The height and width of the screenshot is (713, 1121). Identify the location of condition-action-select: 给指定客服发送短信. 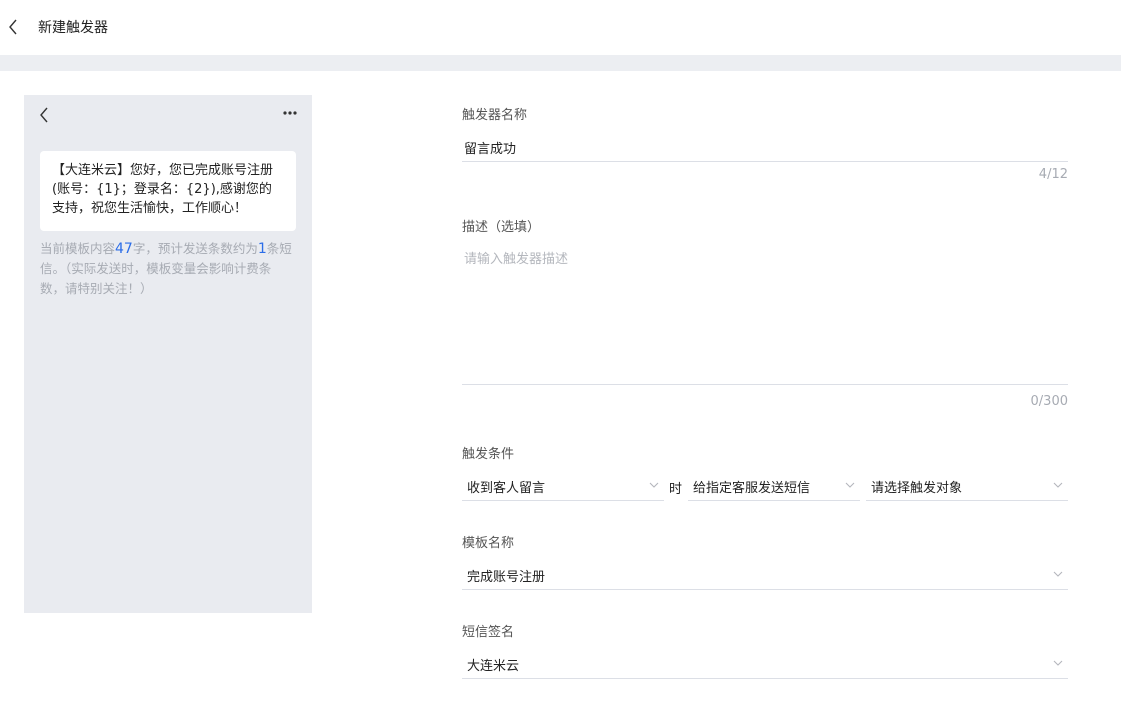
(774, 486).